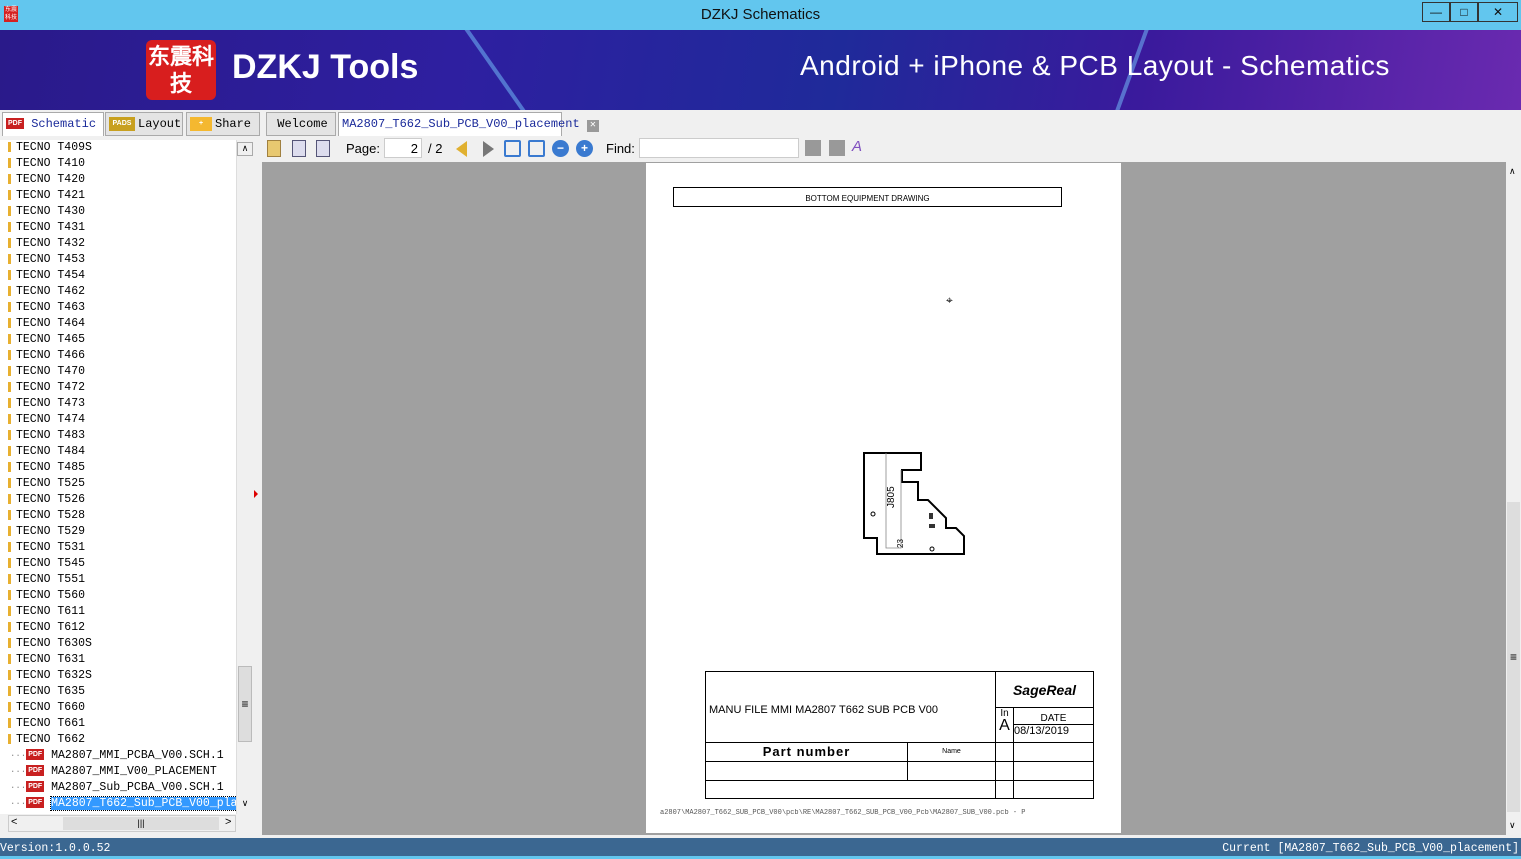 The height and width of the screenshot is (859, 1521). What do you see at coordinates (1513, 498) in the screenshot?
I see `viewer-vertical-scrollbar: ∧ ≡ ∨` at bounding box center [1513, 498].